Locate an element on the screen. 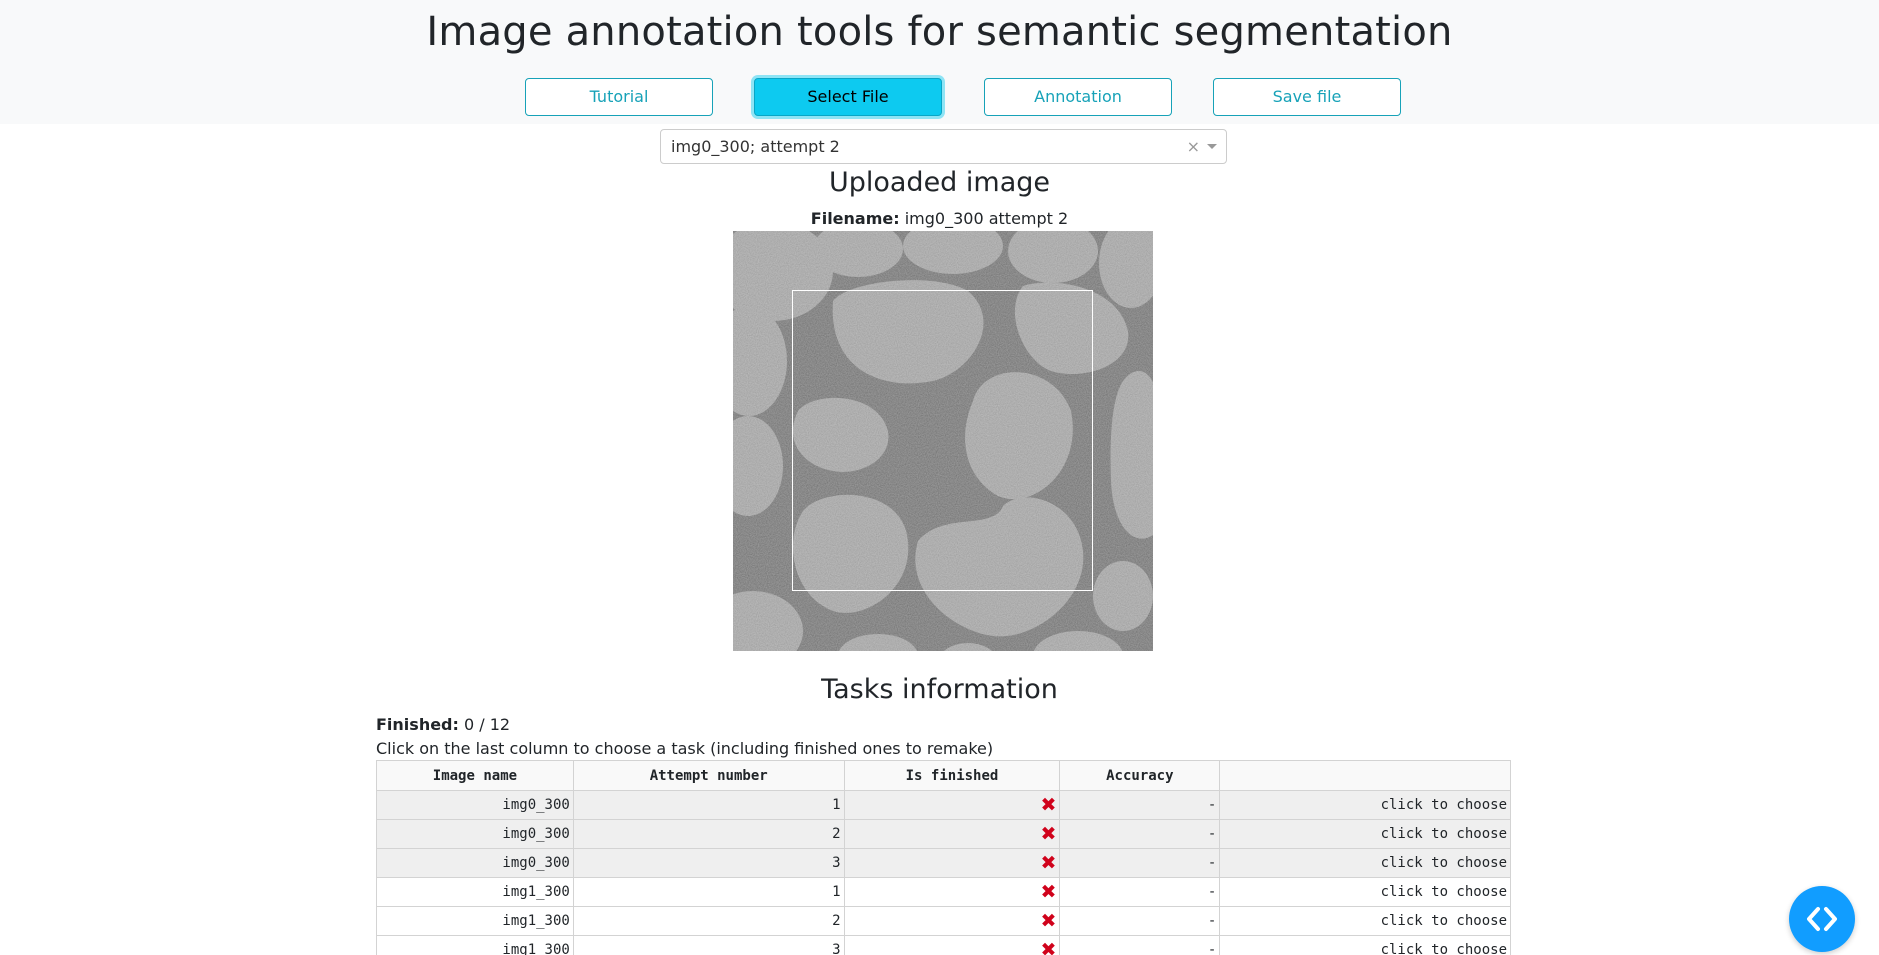 The height and width of the screenshot is (955, 1879). tasks-heading: Tasks information is located at coordinates (939, 689).